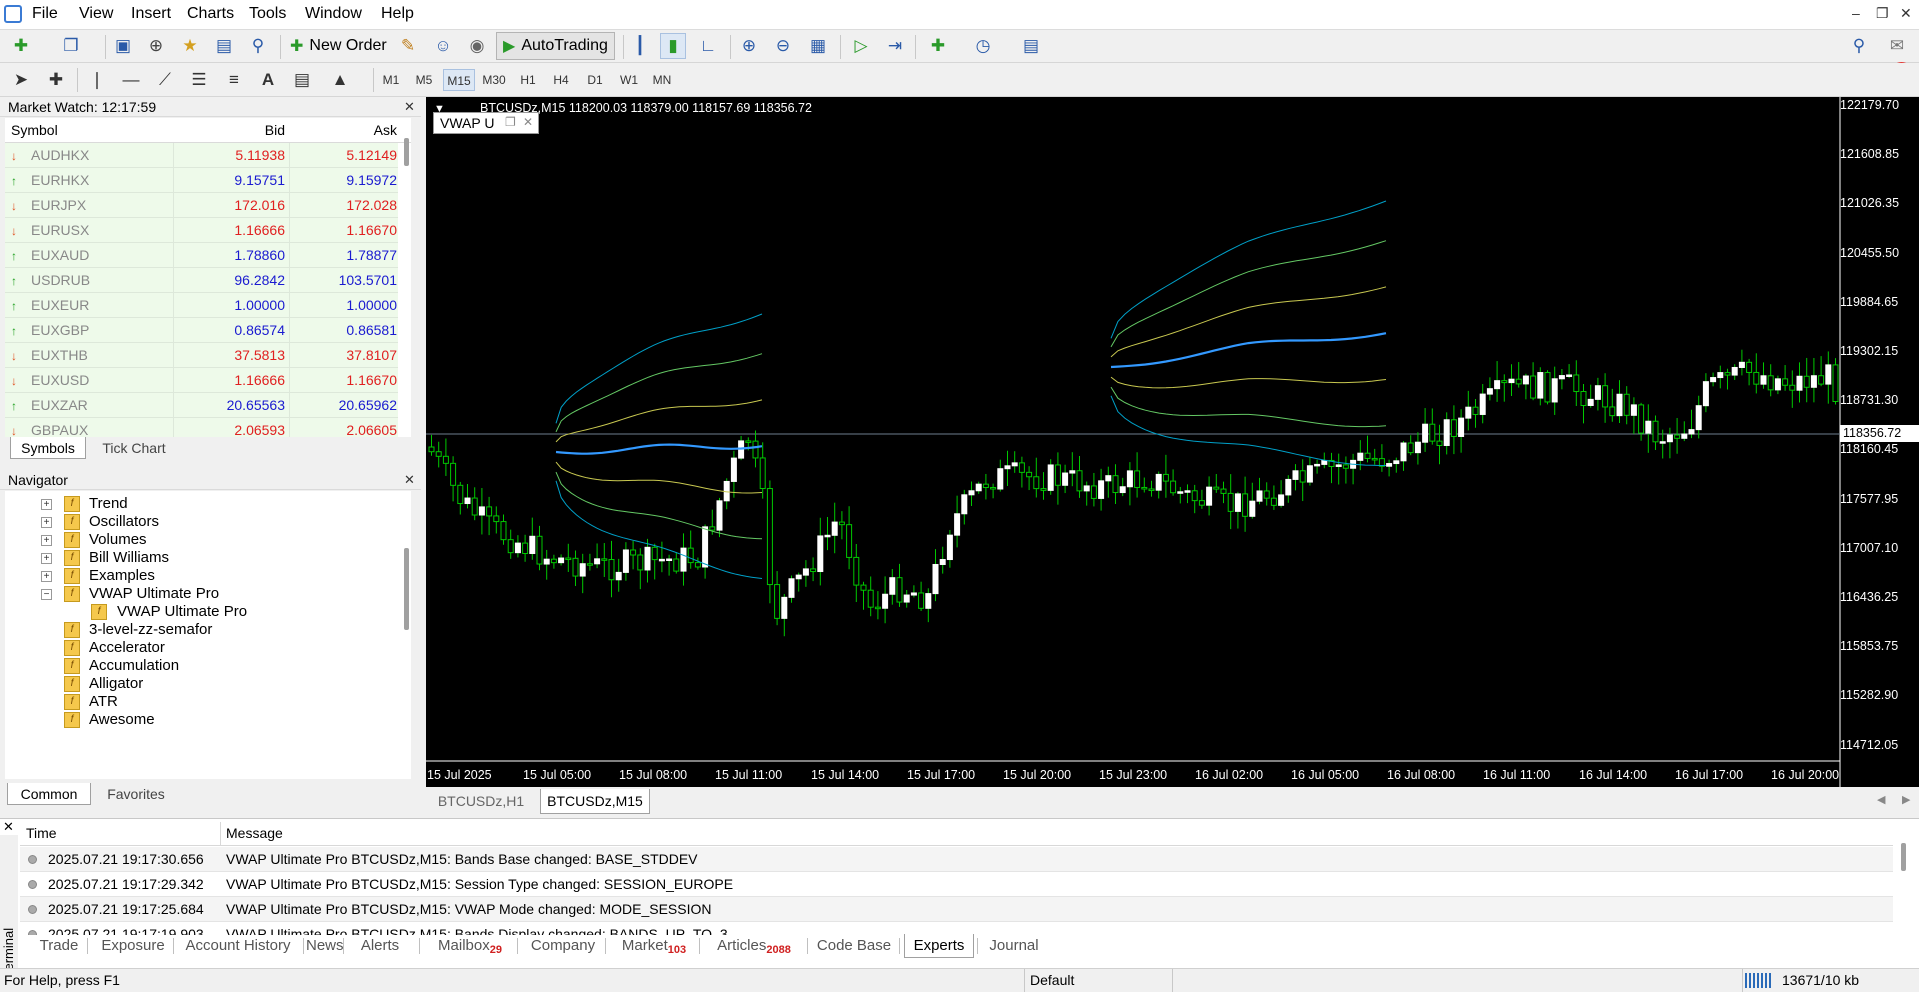  I want to click on scroll-left-icon: ◀, so click(1881, 799).